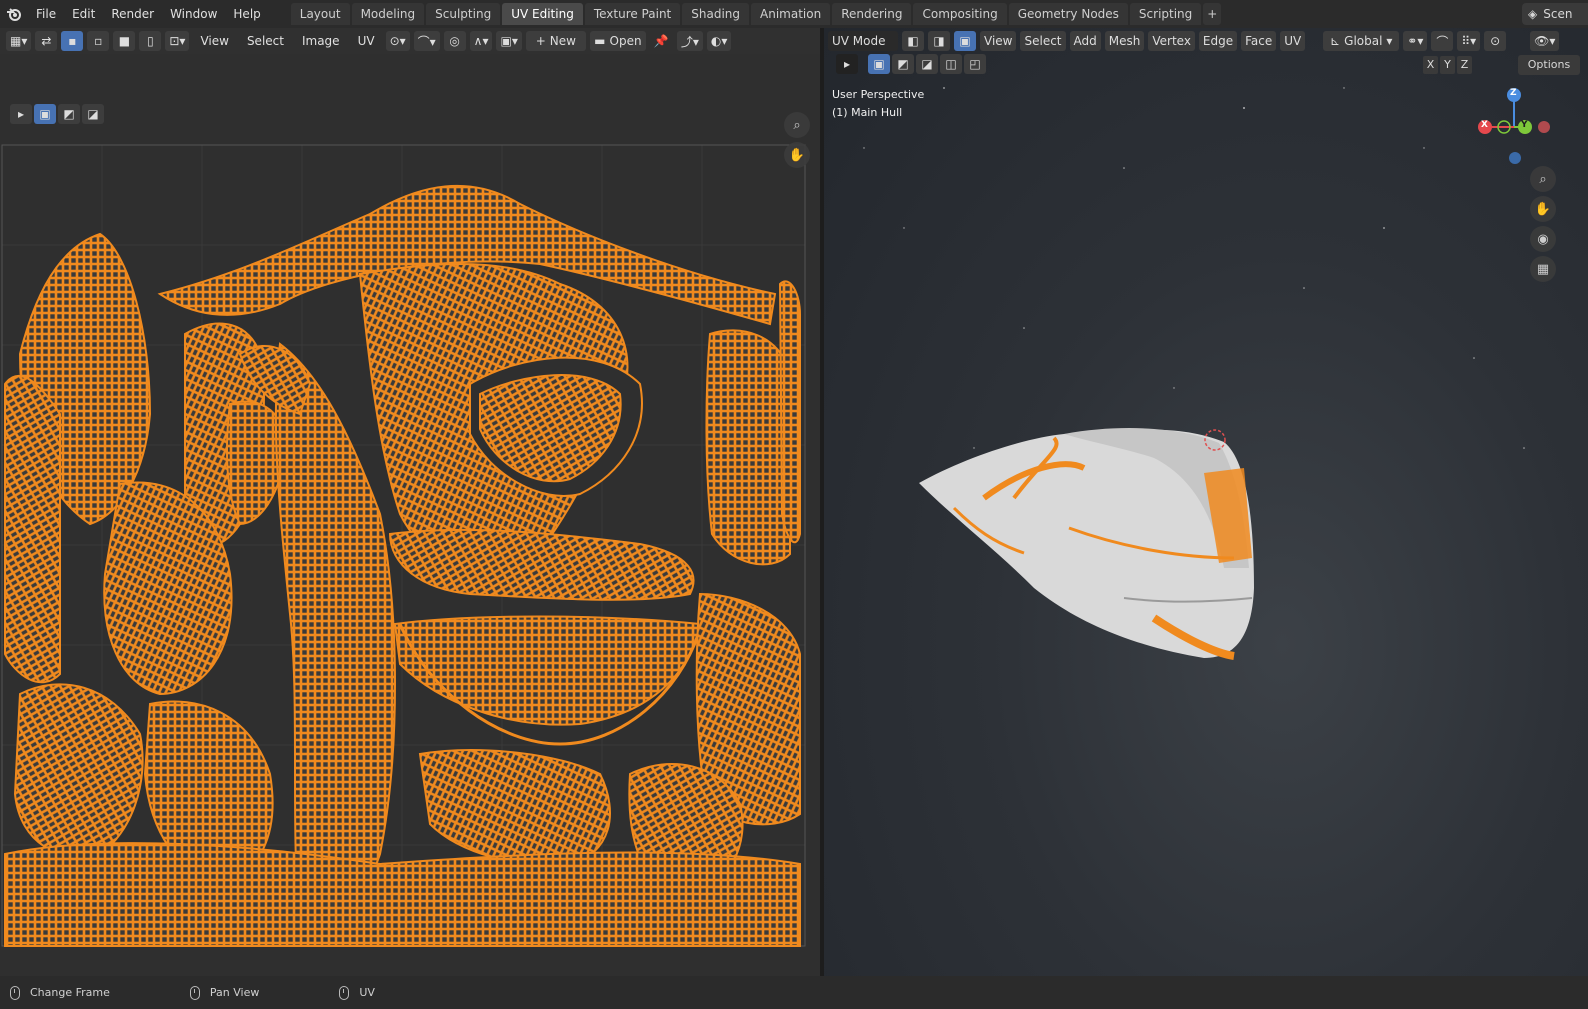 The width and height of the screenshot is (1588, 1009). Describe the element at coordinates (975, 64) in the screenshot. I see `select-intersect-icon: ◰` at that location.